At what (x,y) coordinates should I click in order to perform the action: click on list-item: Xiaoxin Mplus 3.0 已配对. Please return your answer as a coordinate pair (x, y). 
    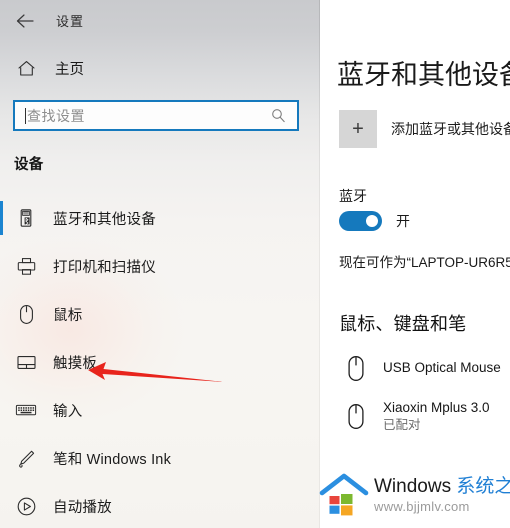
    Looking at the image, I should click on (424, 416).